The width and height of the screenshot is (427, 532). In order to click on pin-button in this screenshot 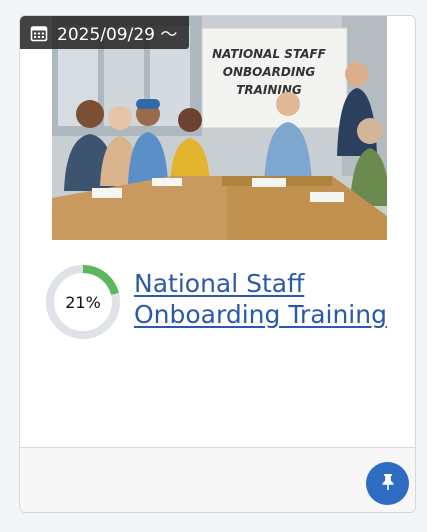, I will do `click(387, 483)`.